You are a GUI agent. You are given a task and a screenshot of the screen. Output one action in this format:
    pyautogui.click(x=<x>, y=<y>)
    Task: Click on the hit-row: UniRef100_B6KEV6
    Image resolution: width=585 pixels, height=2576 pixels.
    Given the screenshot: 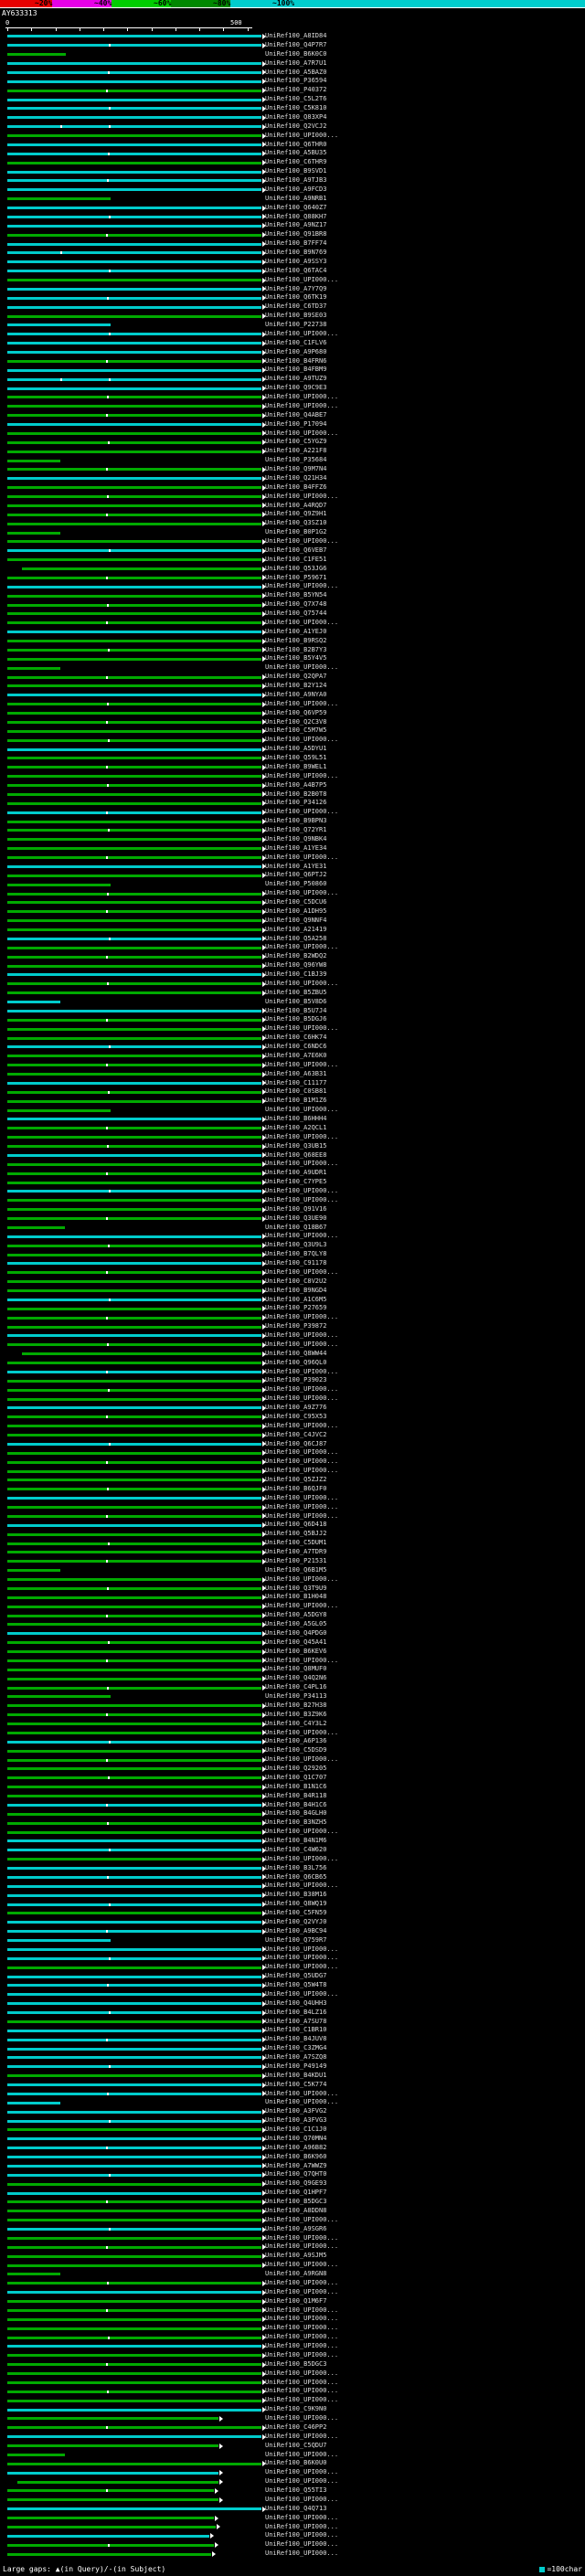 What is the action you would take?
    pyautogui.click(x=293, y=1652)
    